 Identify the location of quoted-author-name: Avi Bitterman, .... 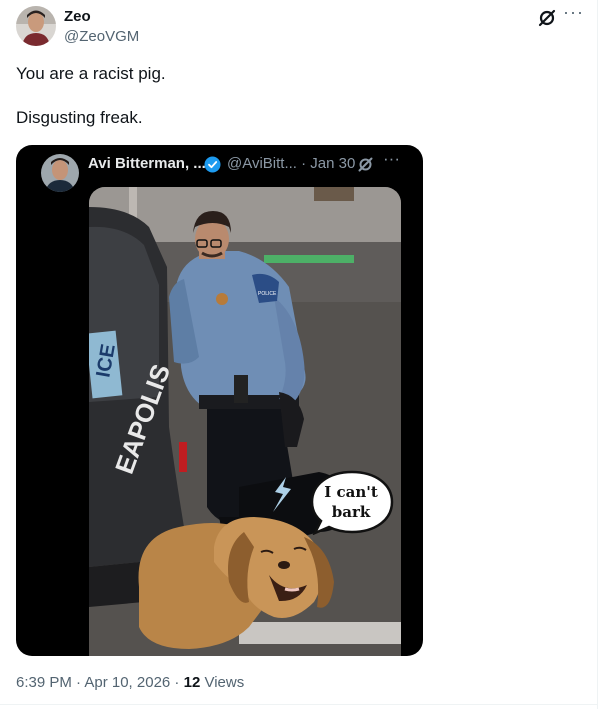
(147, 163).